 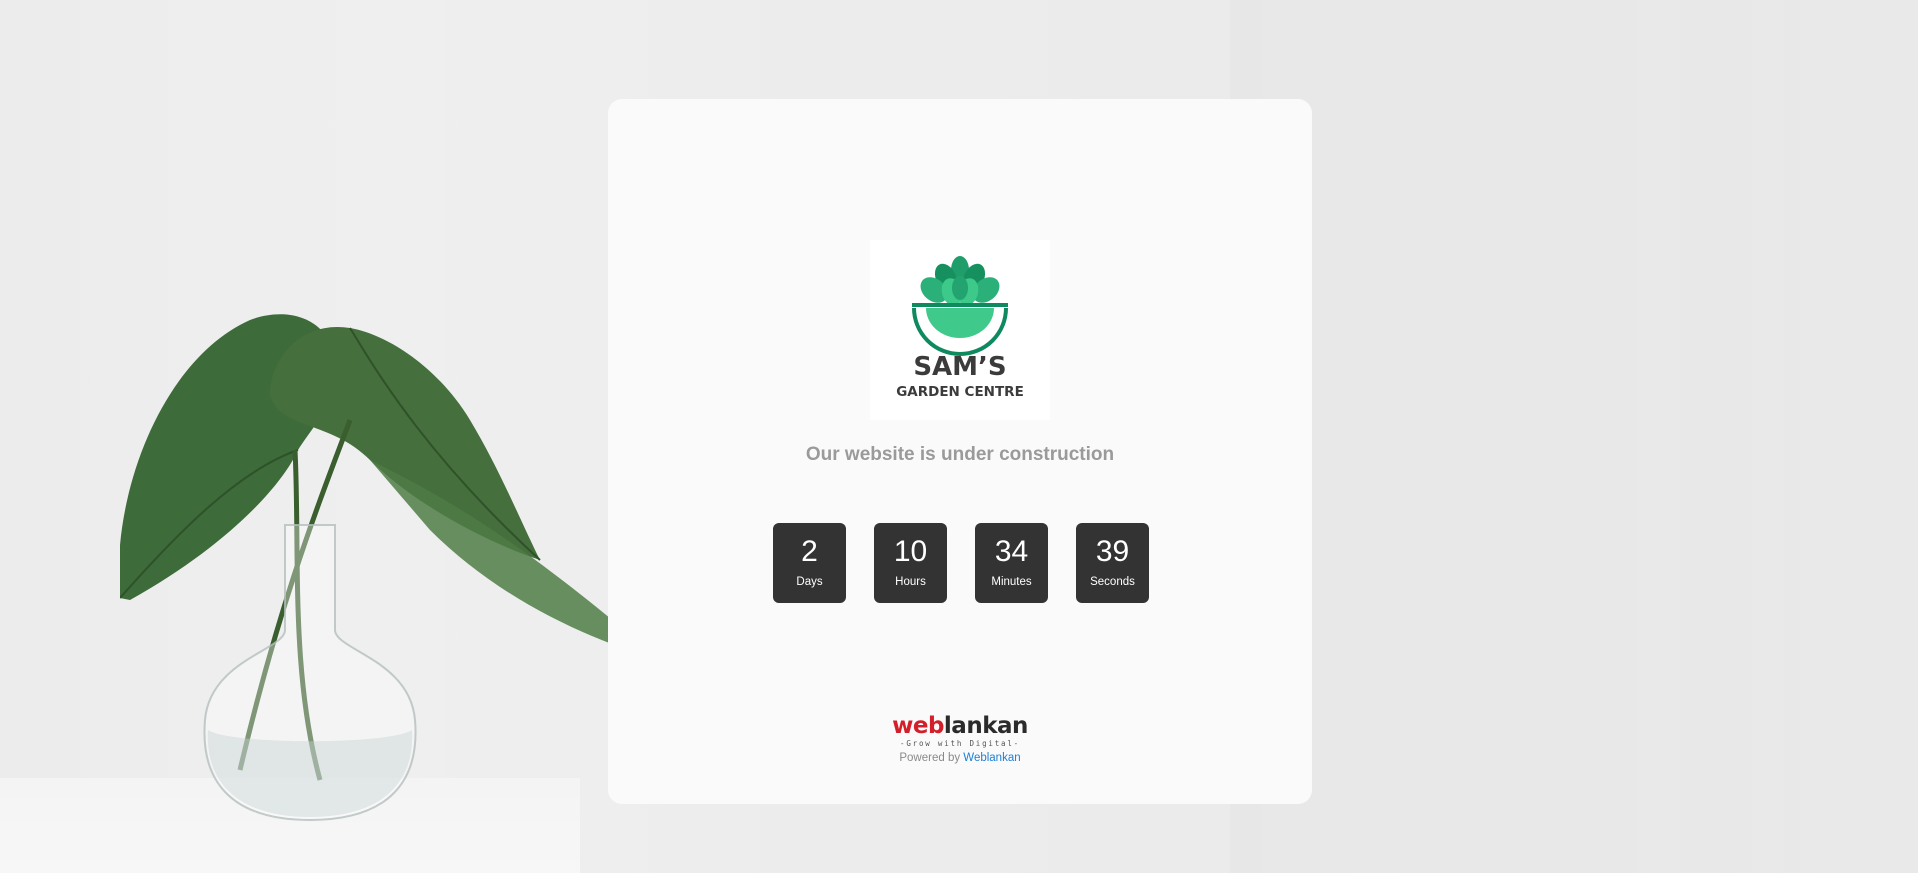 I want to click on under-construction-heading: Our website is under construction, so click(x=960, y=454).